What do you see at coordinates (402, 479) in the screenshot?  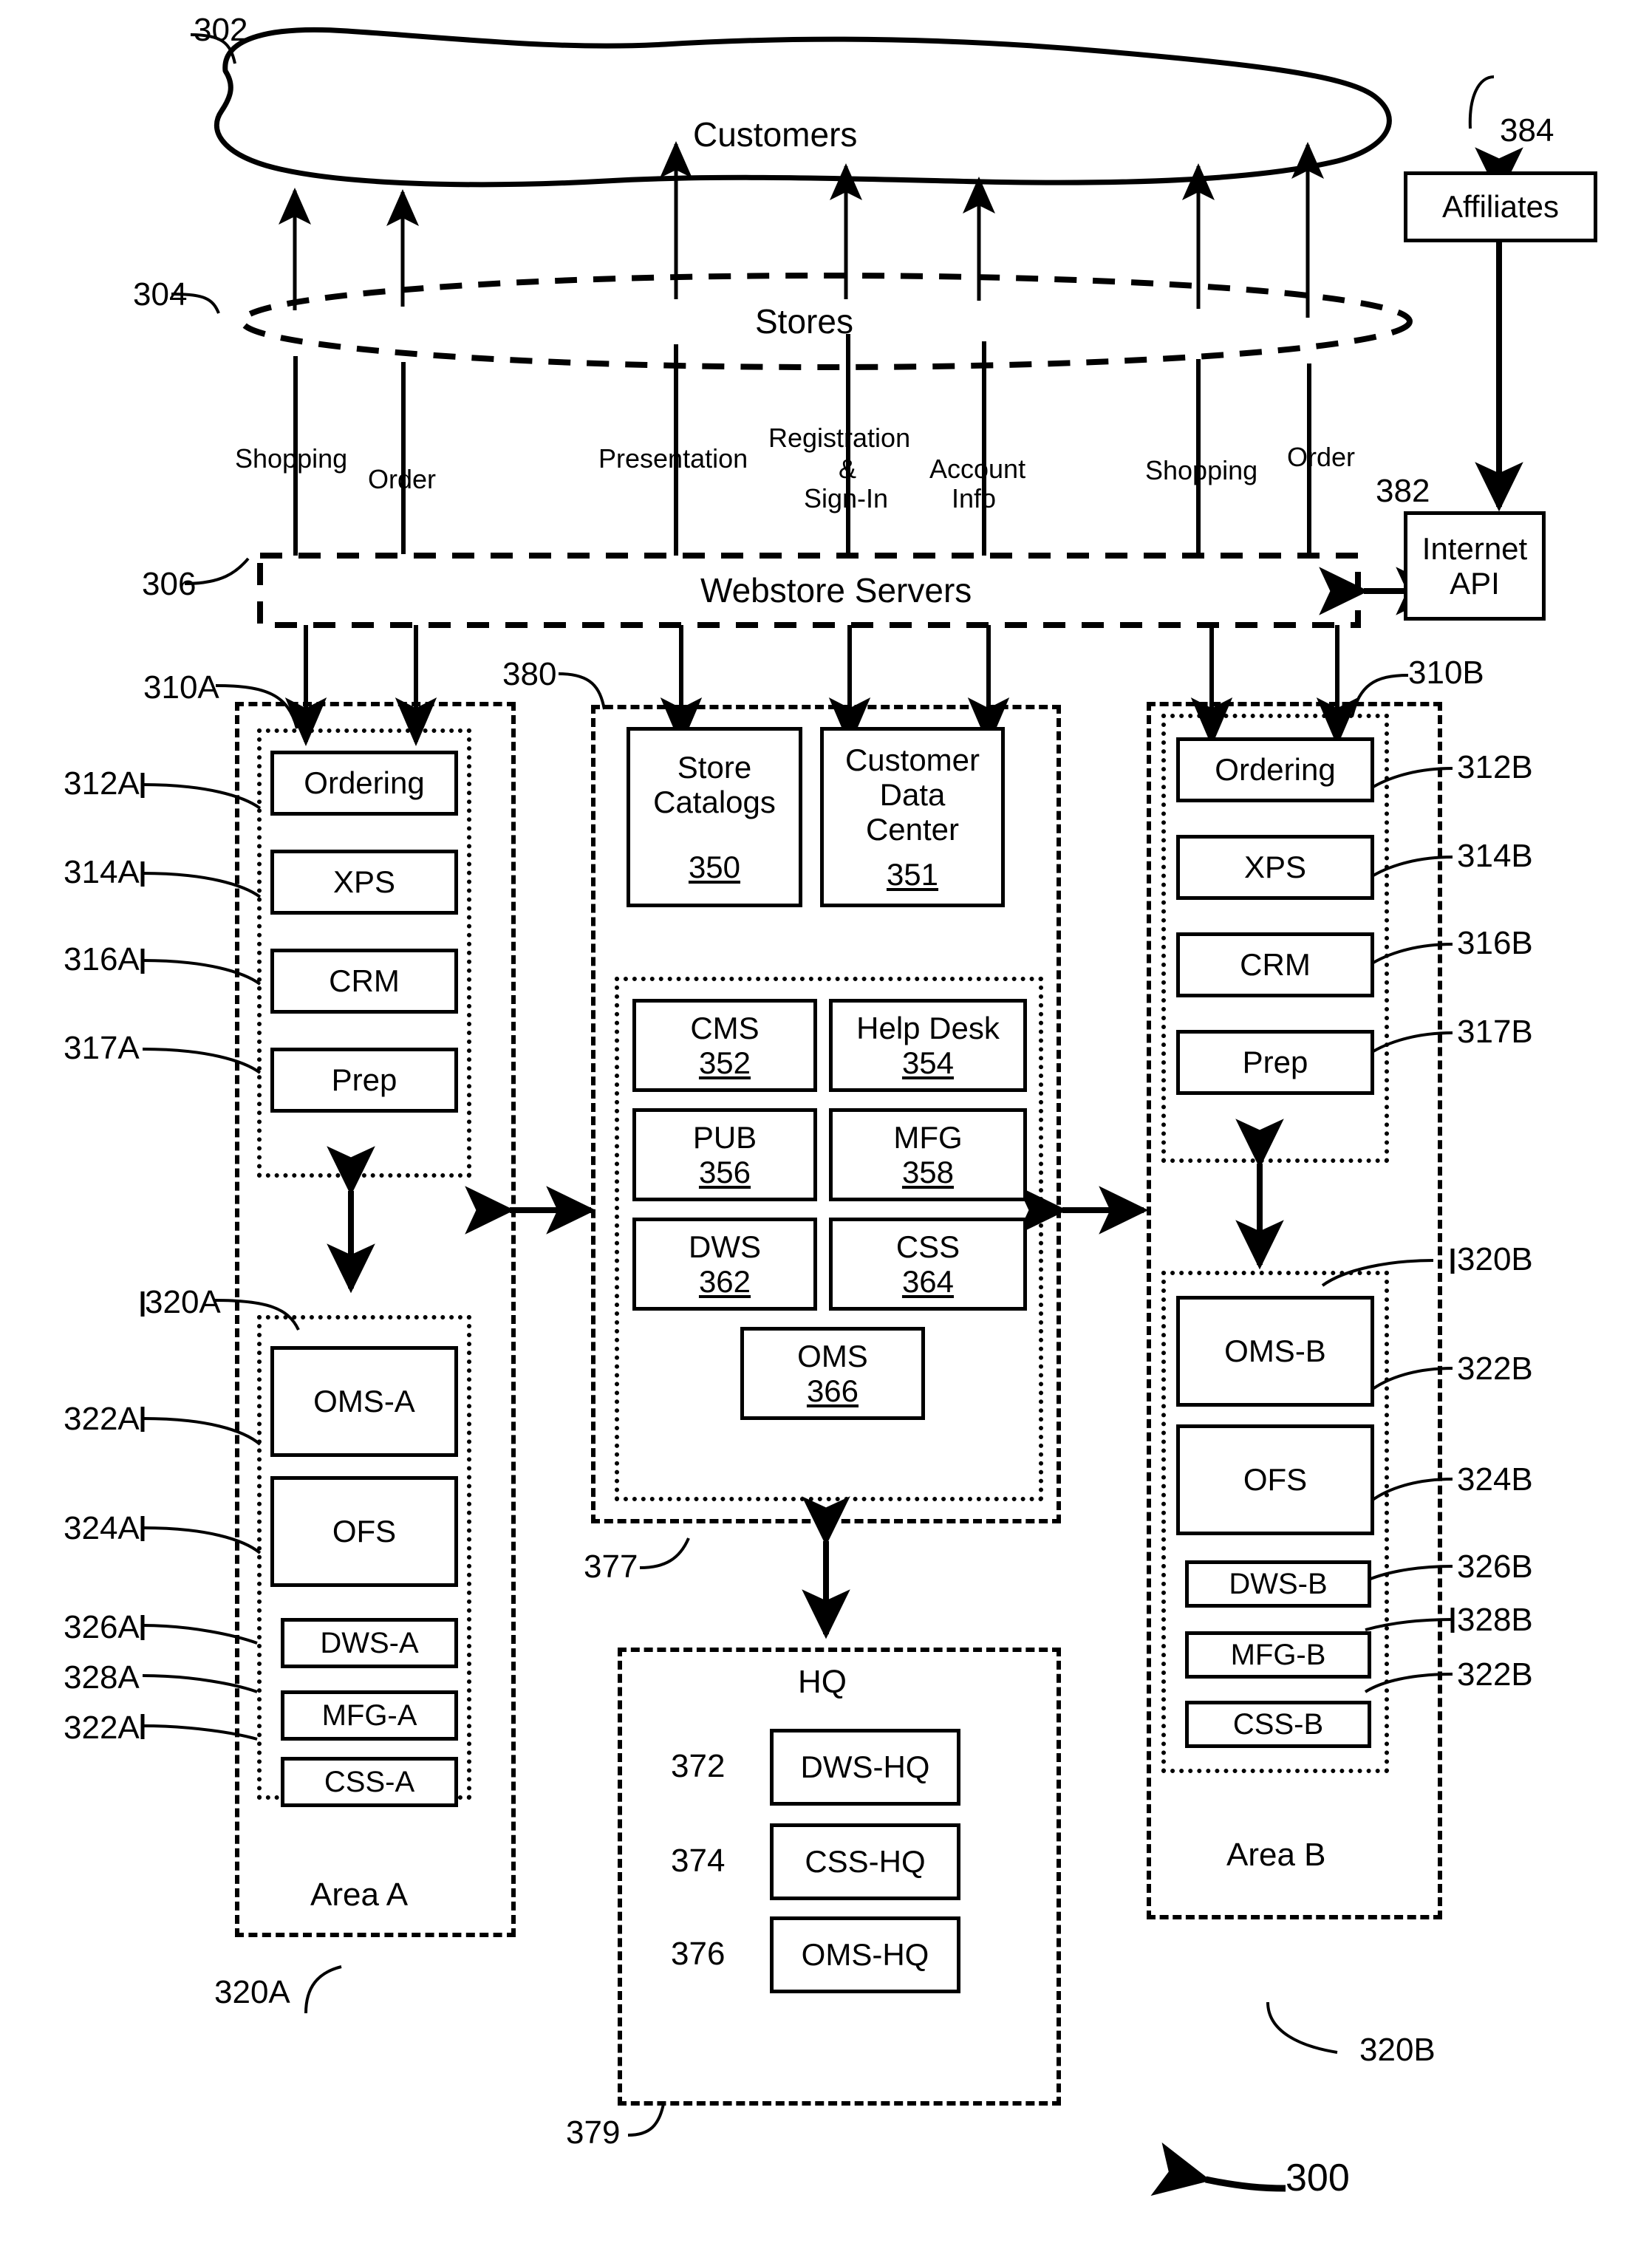 I see `flow-label-order-left: Order` at bounding box center [402, 479].